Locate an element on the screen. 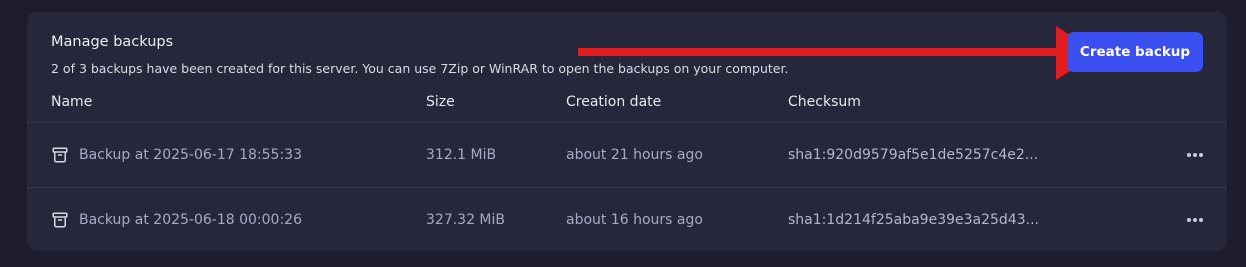 Image resolution: width=1246 pixels, height=267 pixels. backup-name: Backup at 2025-06-18 00:00:26 is located at coordinates (190, 220).